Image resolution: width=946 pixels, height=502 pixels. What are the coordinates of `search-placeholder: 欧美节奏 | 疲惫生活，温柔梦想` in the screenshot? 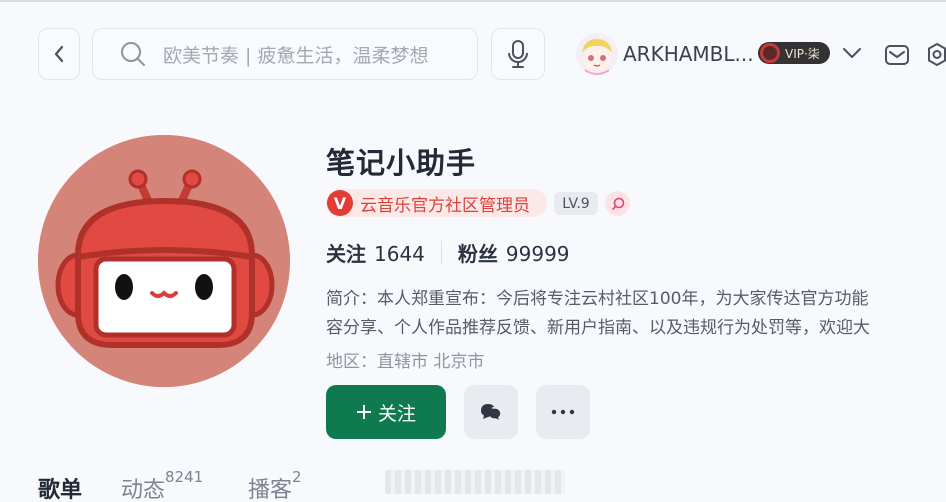 It's located at (296, 55).